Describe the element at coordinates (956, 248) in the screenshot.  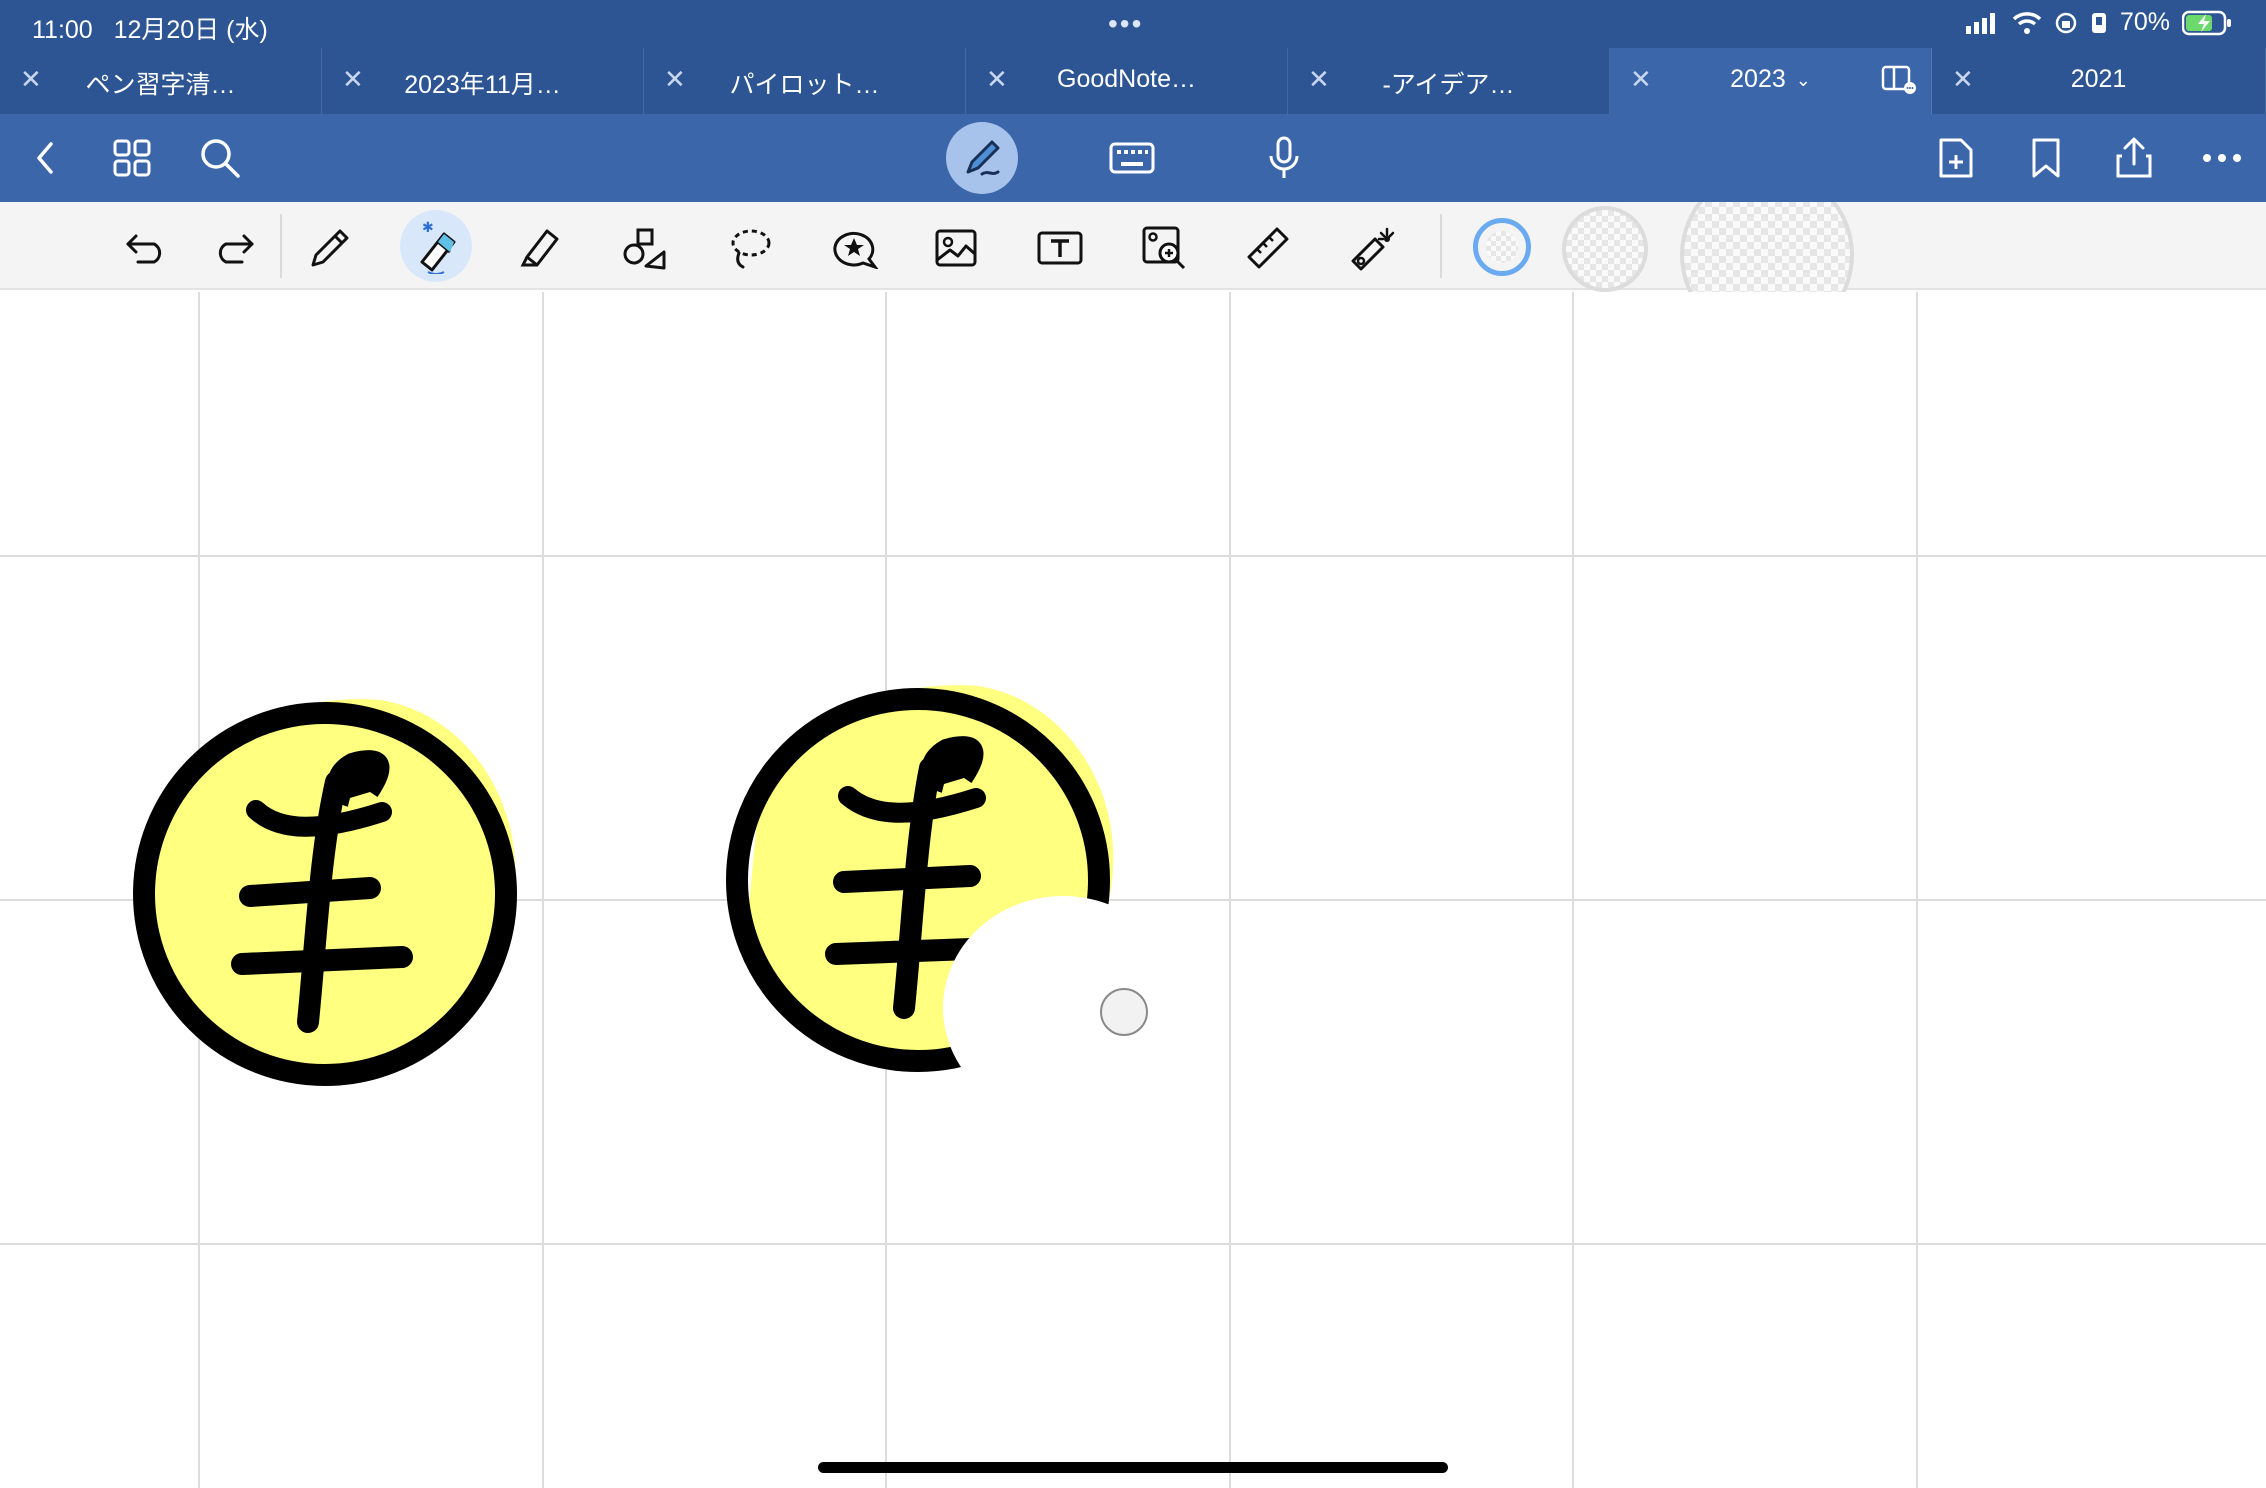
I see `image-icon` at that location.